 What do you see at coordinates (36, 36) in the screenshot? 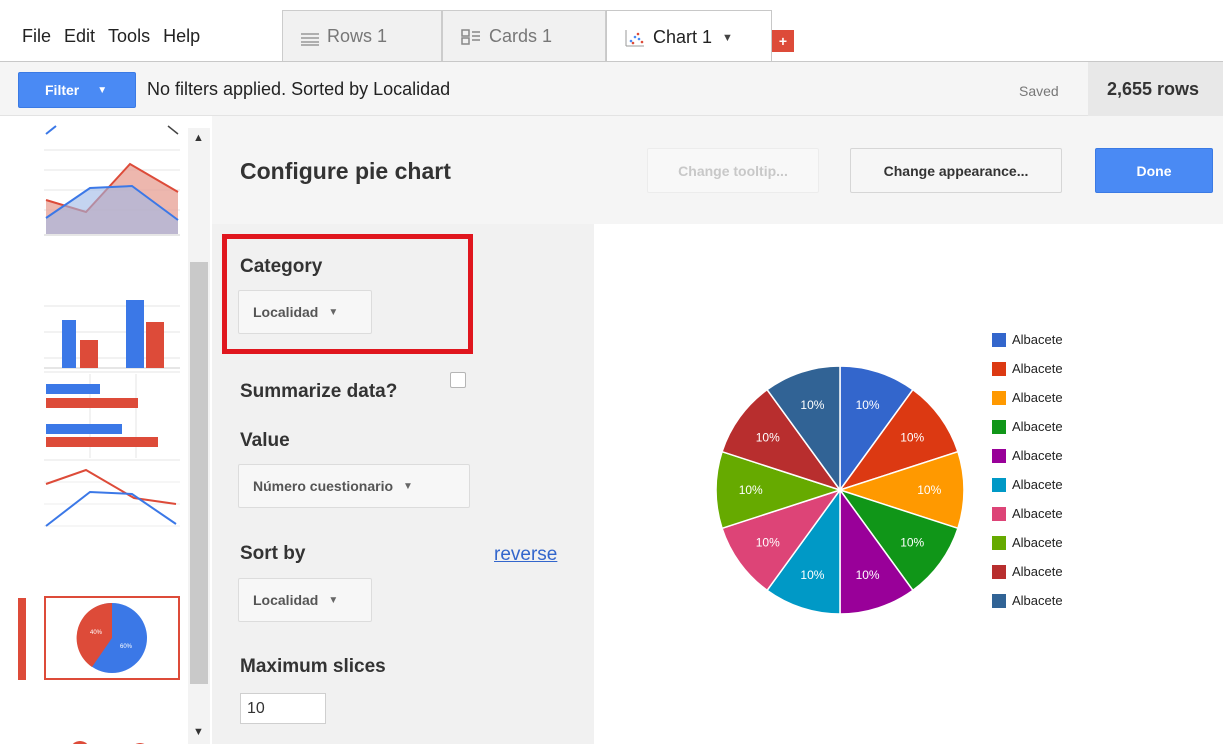
I see `menu-file: File` at bounding box center [36, 36].